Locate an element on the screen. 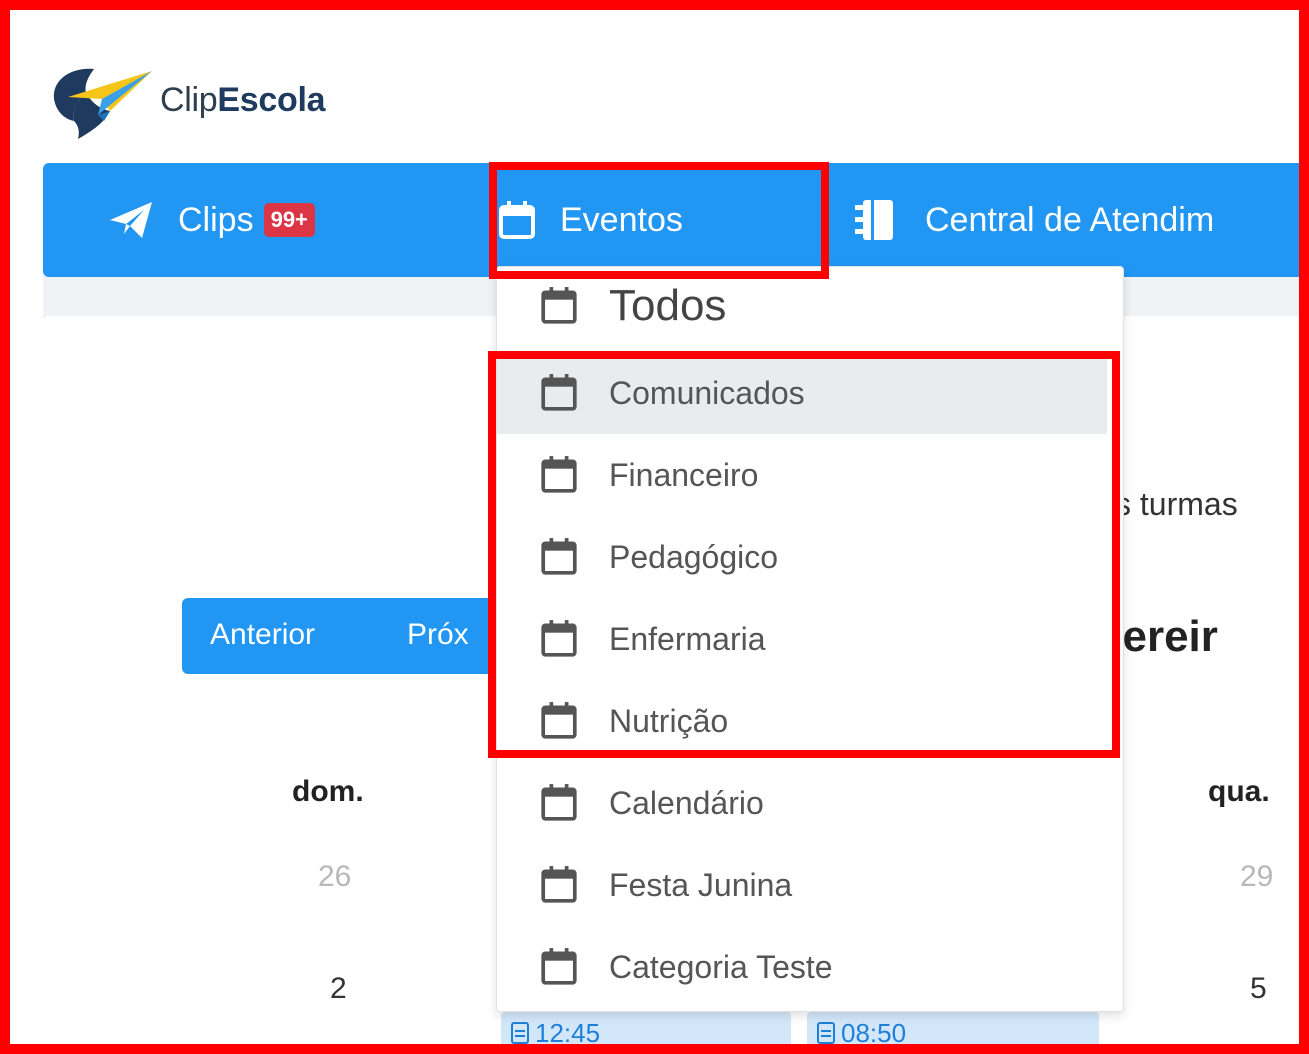 The image size is (1309, 1054). address-book-icon is located at coordinates (877, 220).